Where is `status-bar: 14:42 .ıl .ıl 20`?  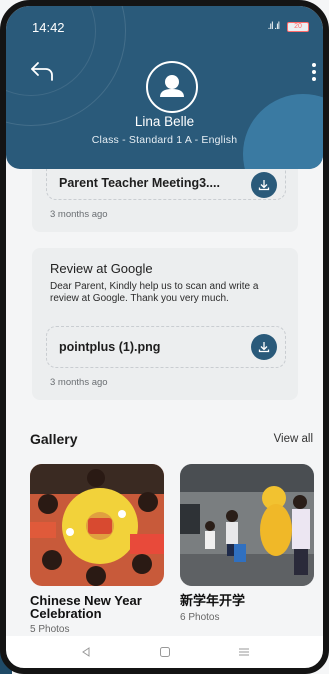
status-bar: 14:42 .ıl .ıl 20 is located at coordinates (164, 25).